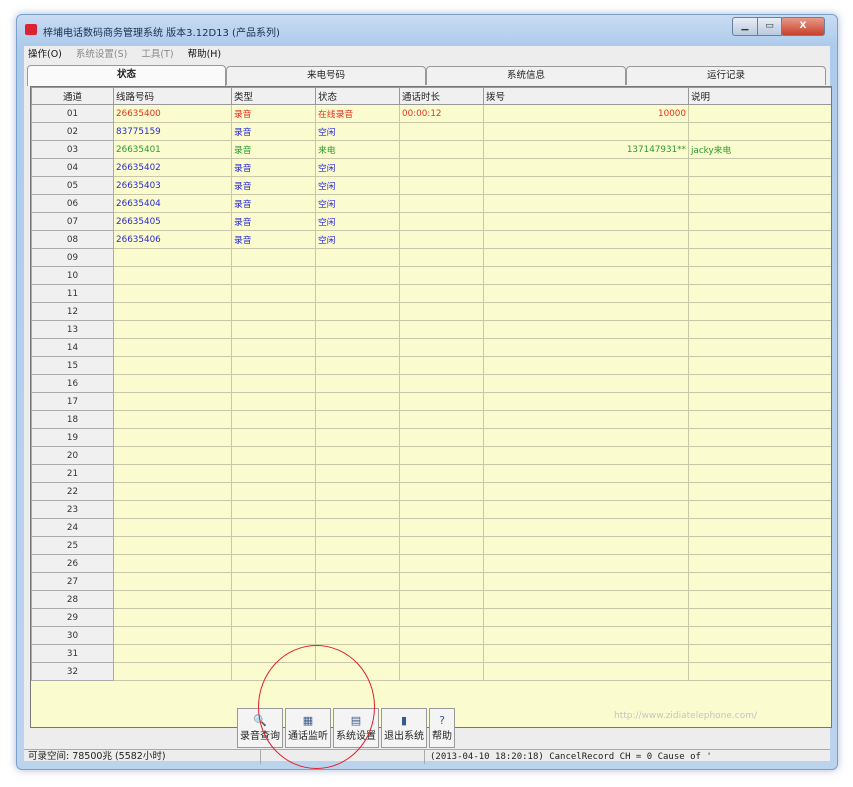 The height and width of the screenshot is (787, 853). I want to click on close-button: X, so click(803, 26).